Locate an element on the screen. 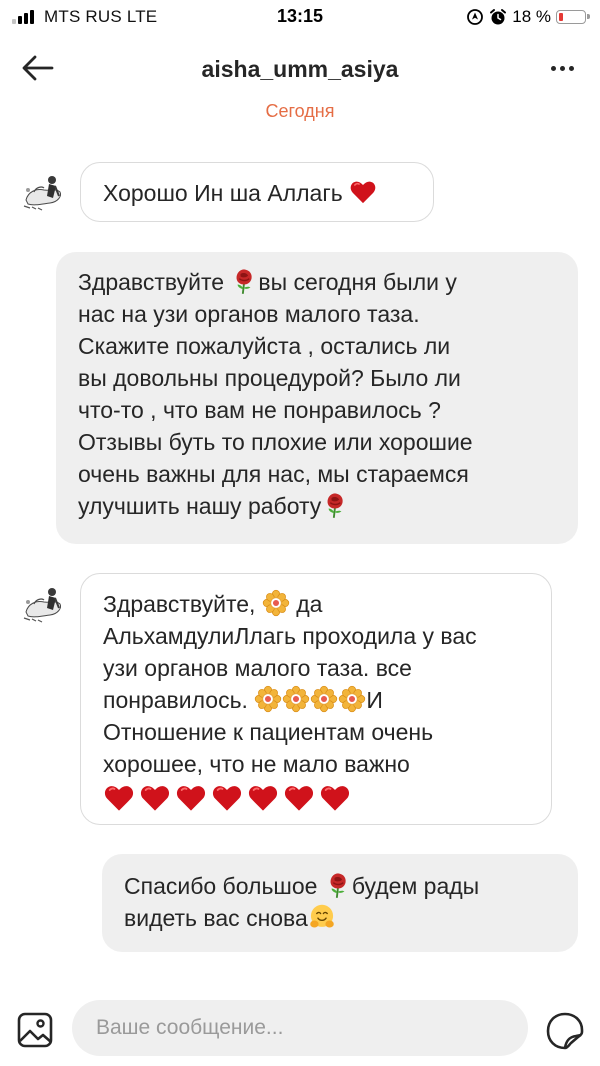  battery-fill is located at coordinates (561, 17).